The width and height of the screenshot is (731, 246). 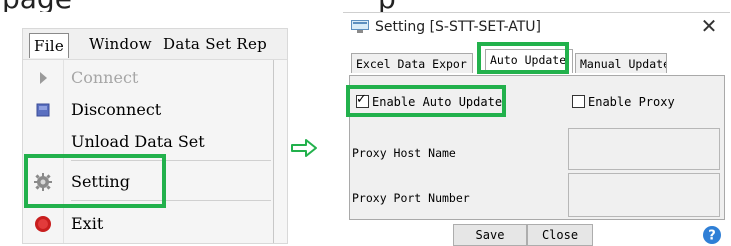 What do you see at coordinates (215, 45) in the screenshot?
I see `menu-data-set-report: Data Set Rep` at bounding box center [215, 45].